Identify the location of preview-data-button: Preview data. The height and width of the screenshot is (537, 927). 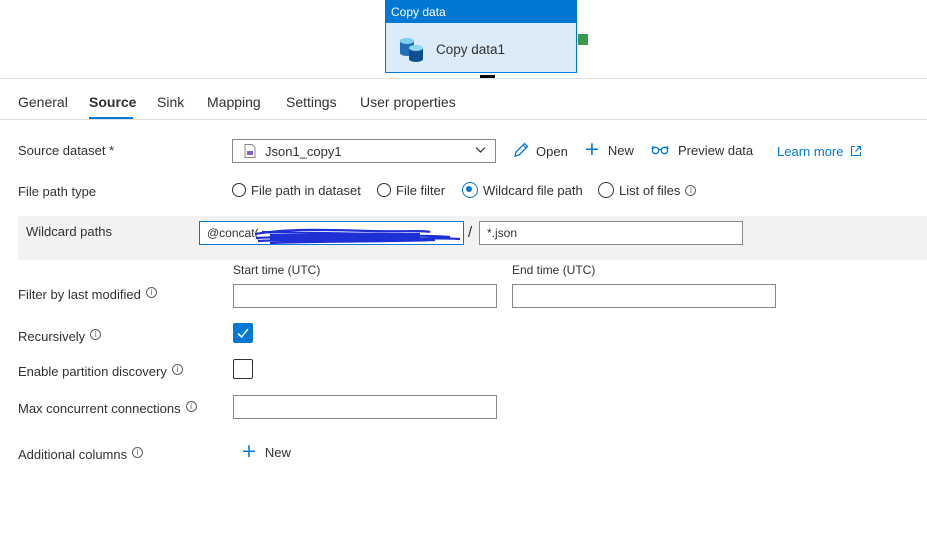
(702, 151).